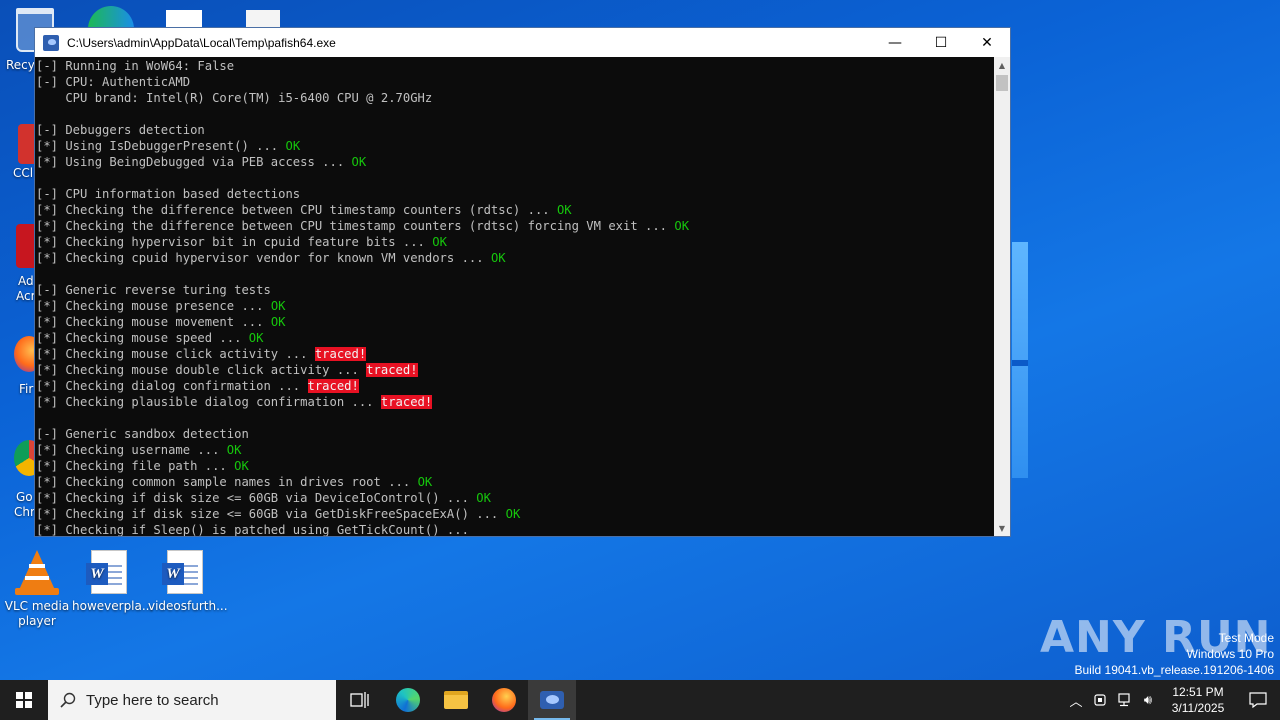 This screenshot has width=1280, height=720. What do you see at coordinates (37, 573) in the screenshot?
I see `vlc-cone-icon` at bounding box center [37, 573].